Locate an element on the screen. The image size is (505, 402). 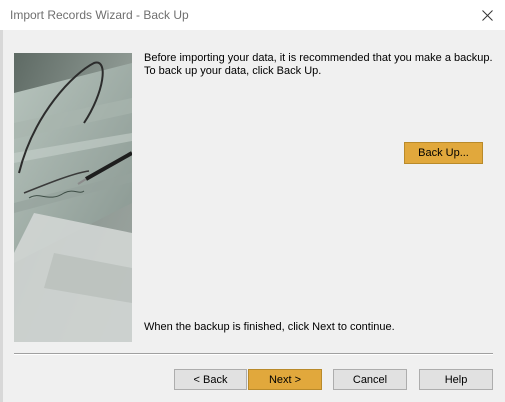
close-button is located at coordinates (487, 15).